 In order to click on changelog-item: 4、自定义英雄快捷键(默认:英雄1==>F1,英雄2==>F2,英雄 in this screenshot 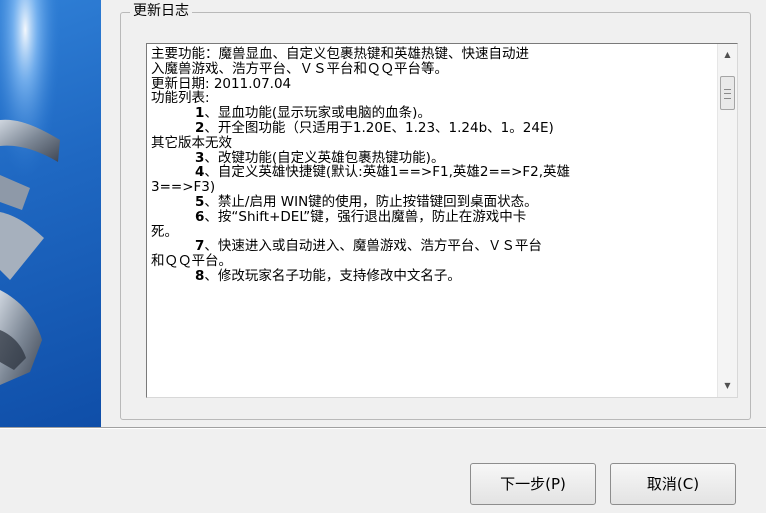, I will do `click(431, 172)`.